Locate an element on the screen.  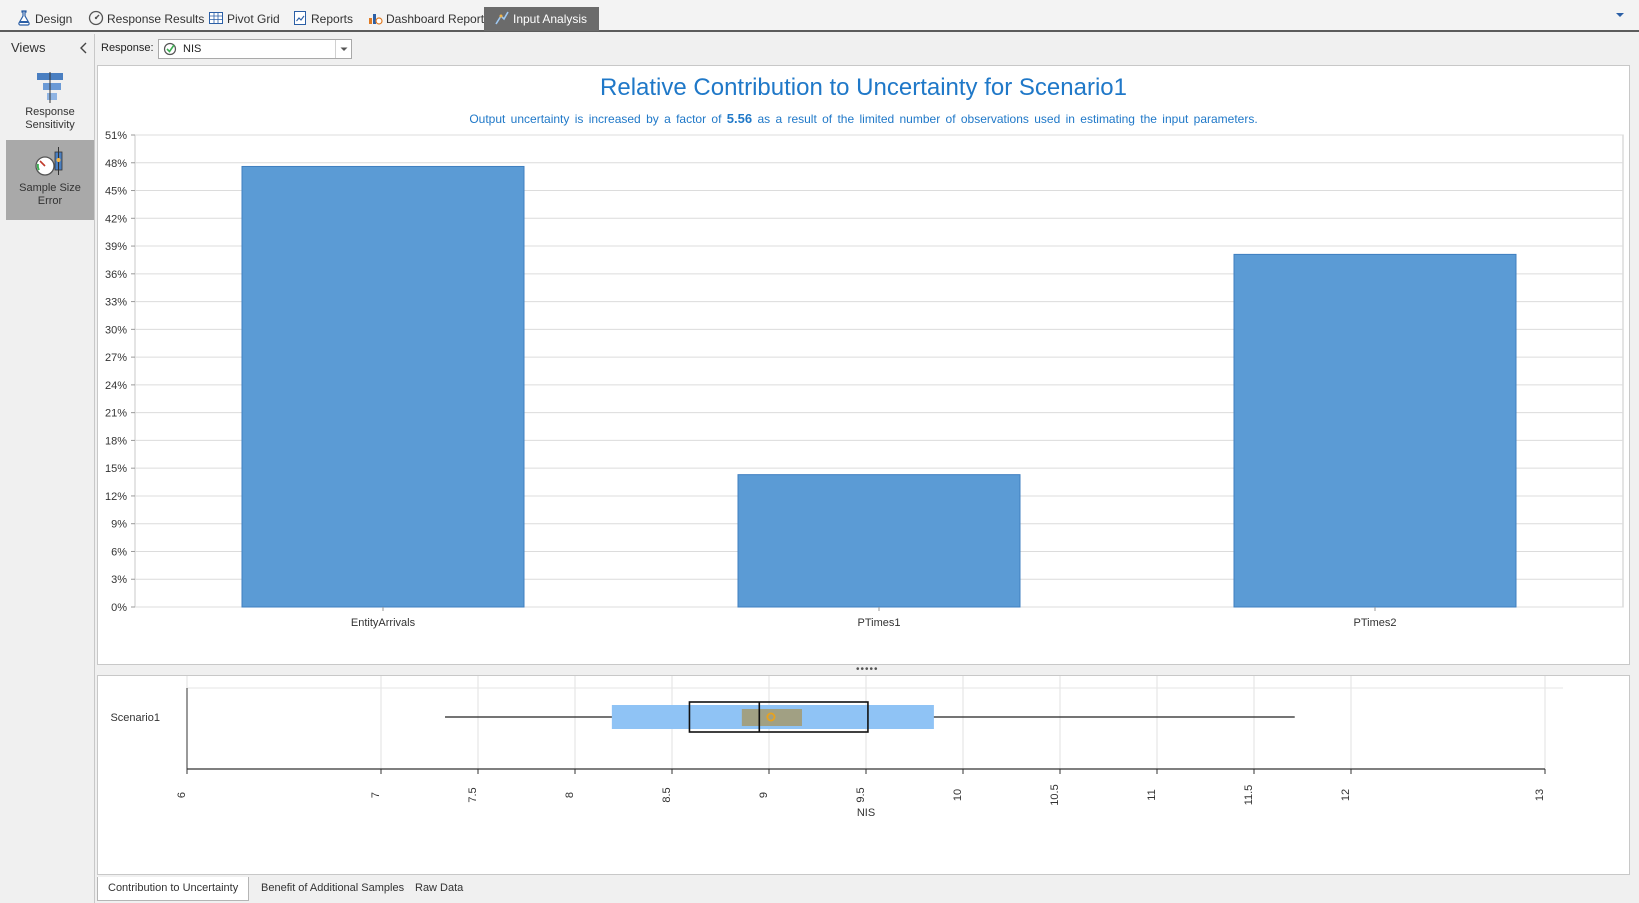
y-tick-label: 27% is located at coordinates (116, 358).